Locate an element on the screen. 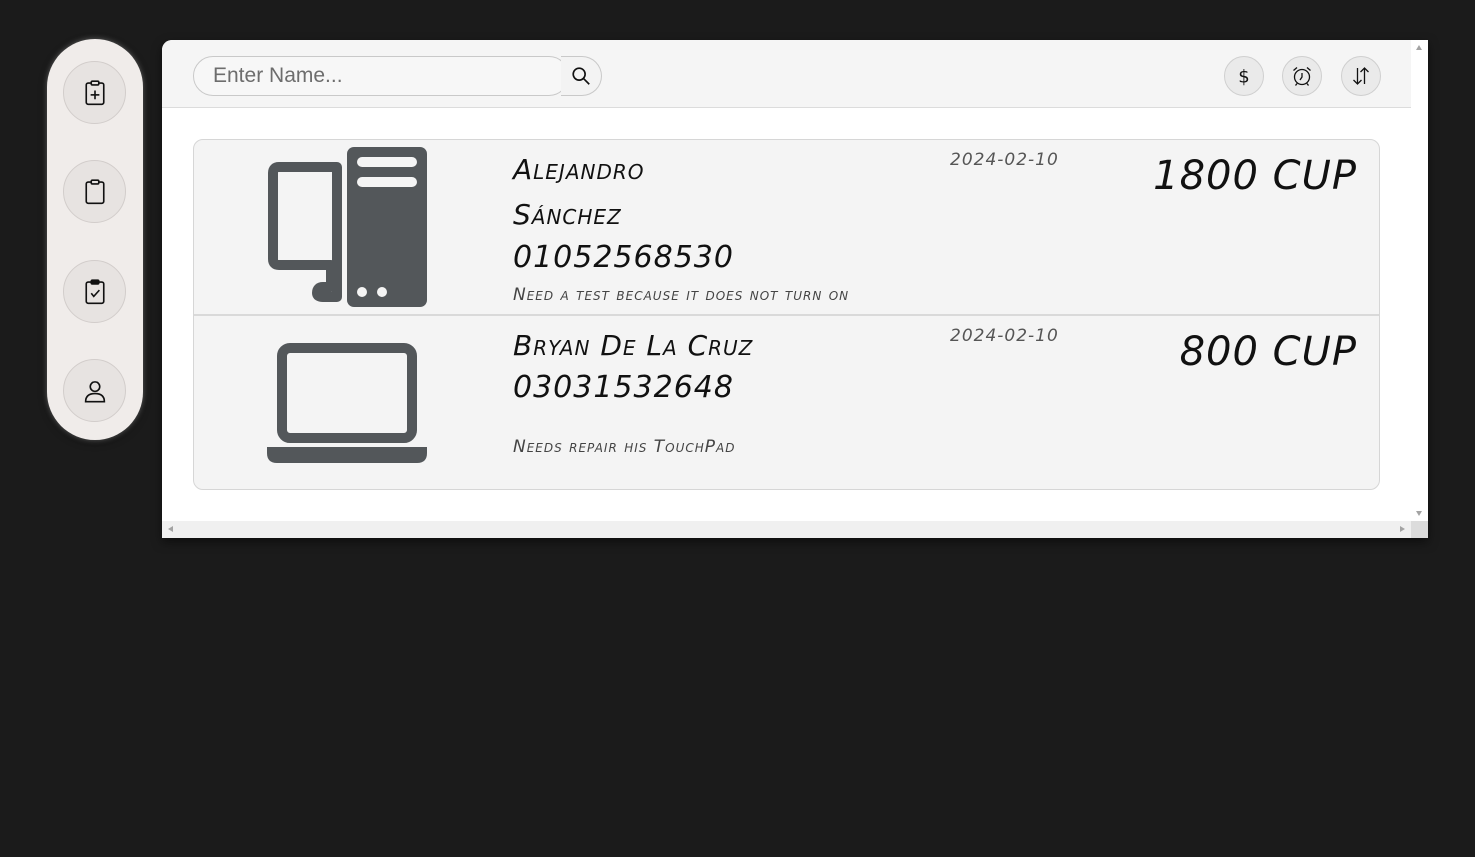 The height and width of the screenshot is (857, 1475). scroll-right-icon is located at coordinates (1402, 529).